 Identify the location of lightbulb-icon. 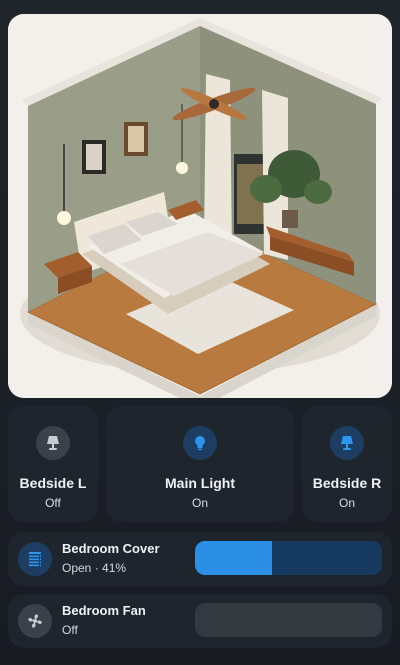
(200, 443).